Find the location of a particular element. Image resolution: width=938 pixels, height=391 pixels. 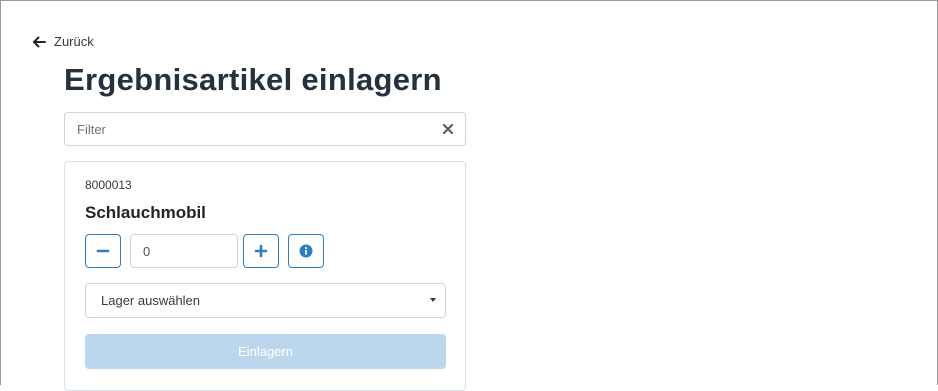

plus-icon is located at coordinates (261, 251).